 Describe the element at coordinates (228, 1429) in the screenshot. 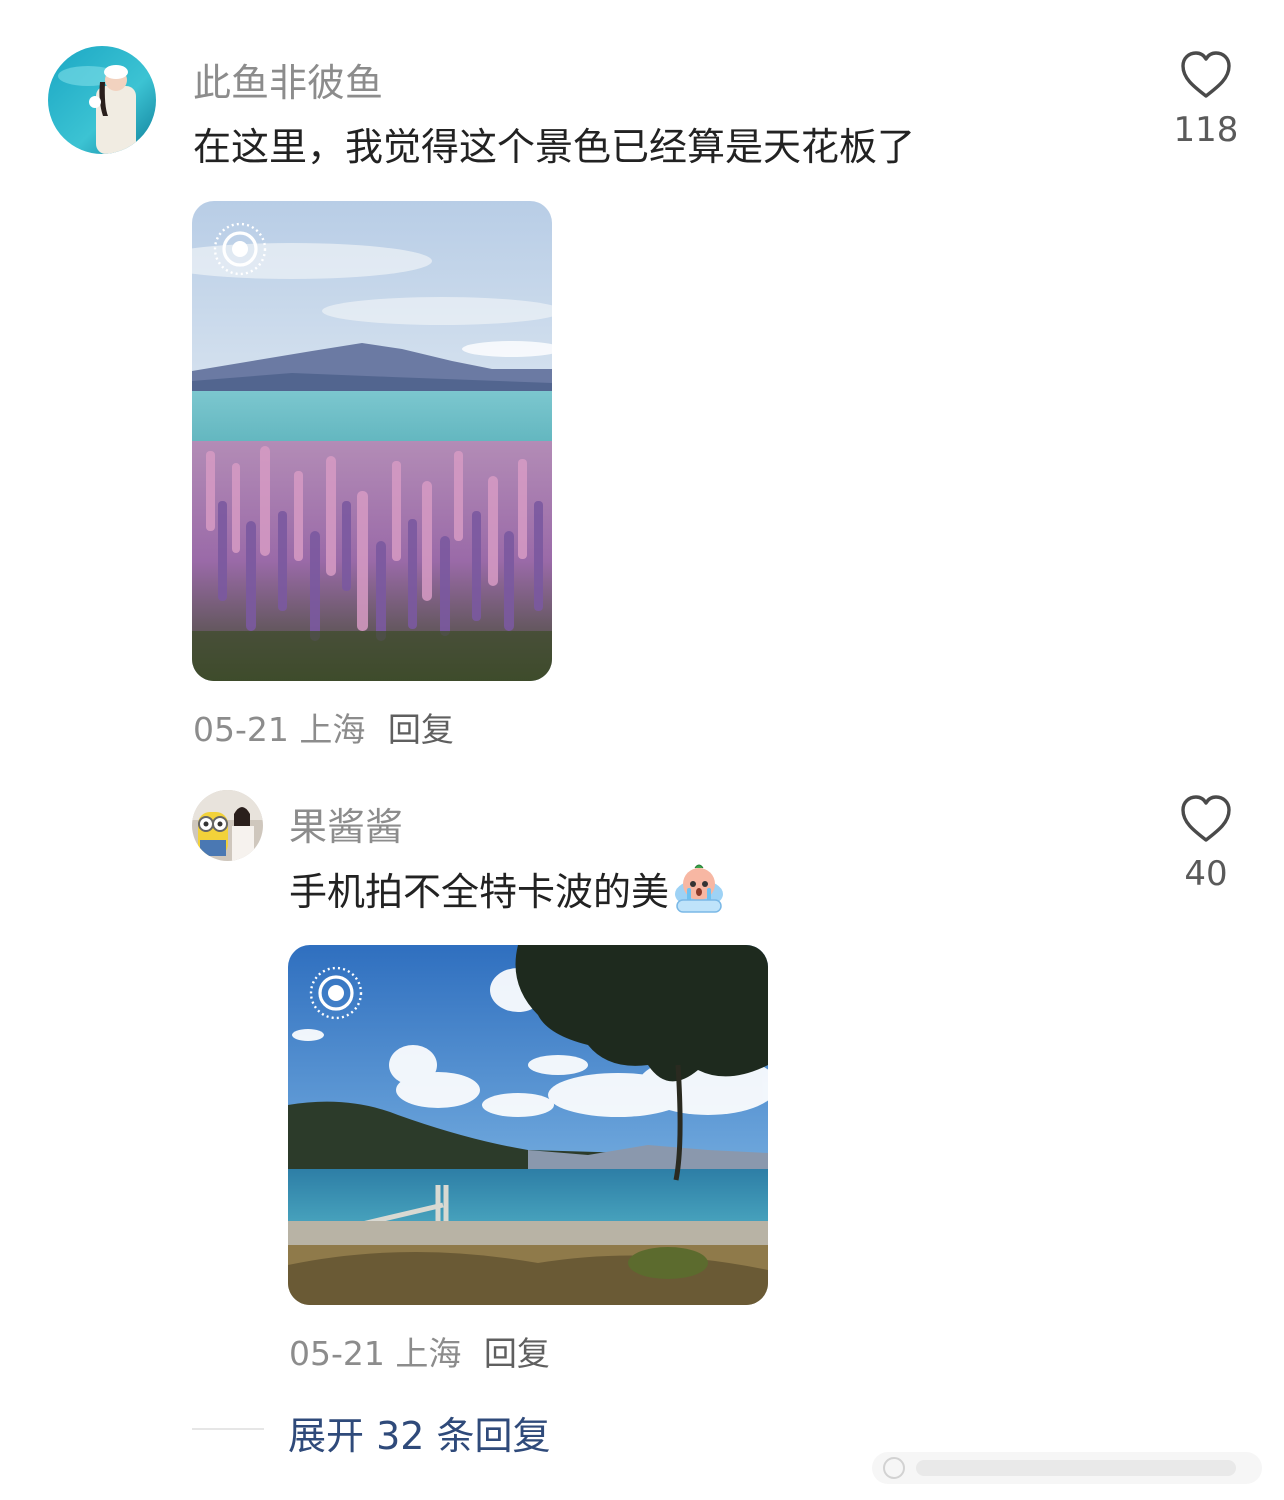

I see `expand-divider` at that location.